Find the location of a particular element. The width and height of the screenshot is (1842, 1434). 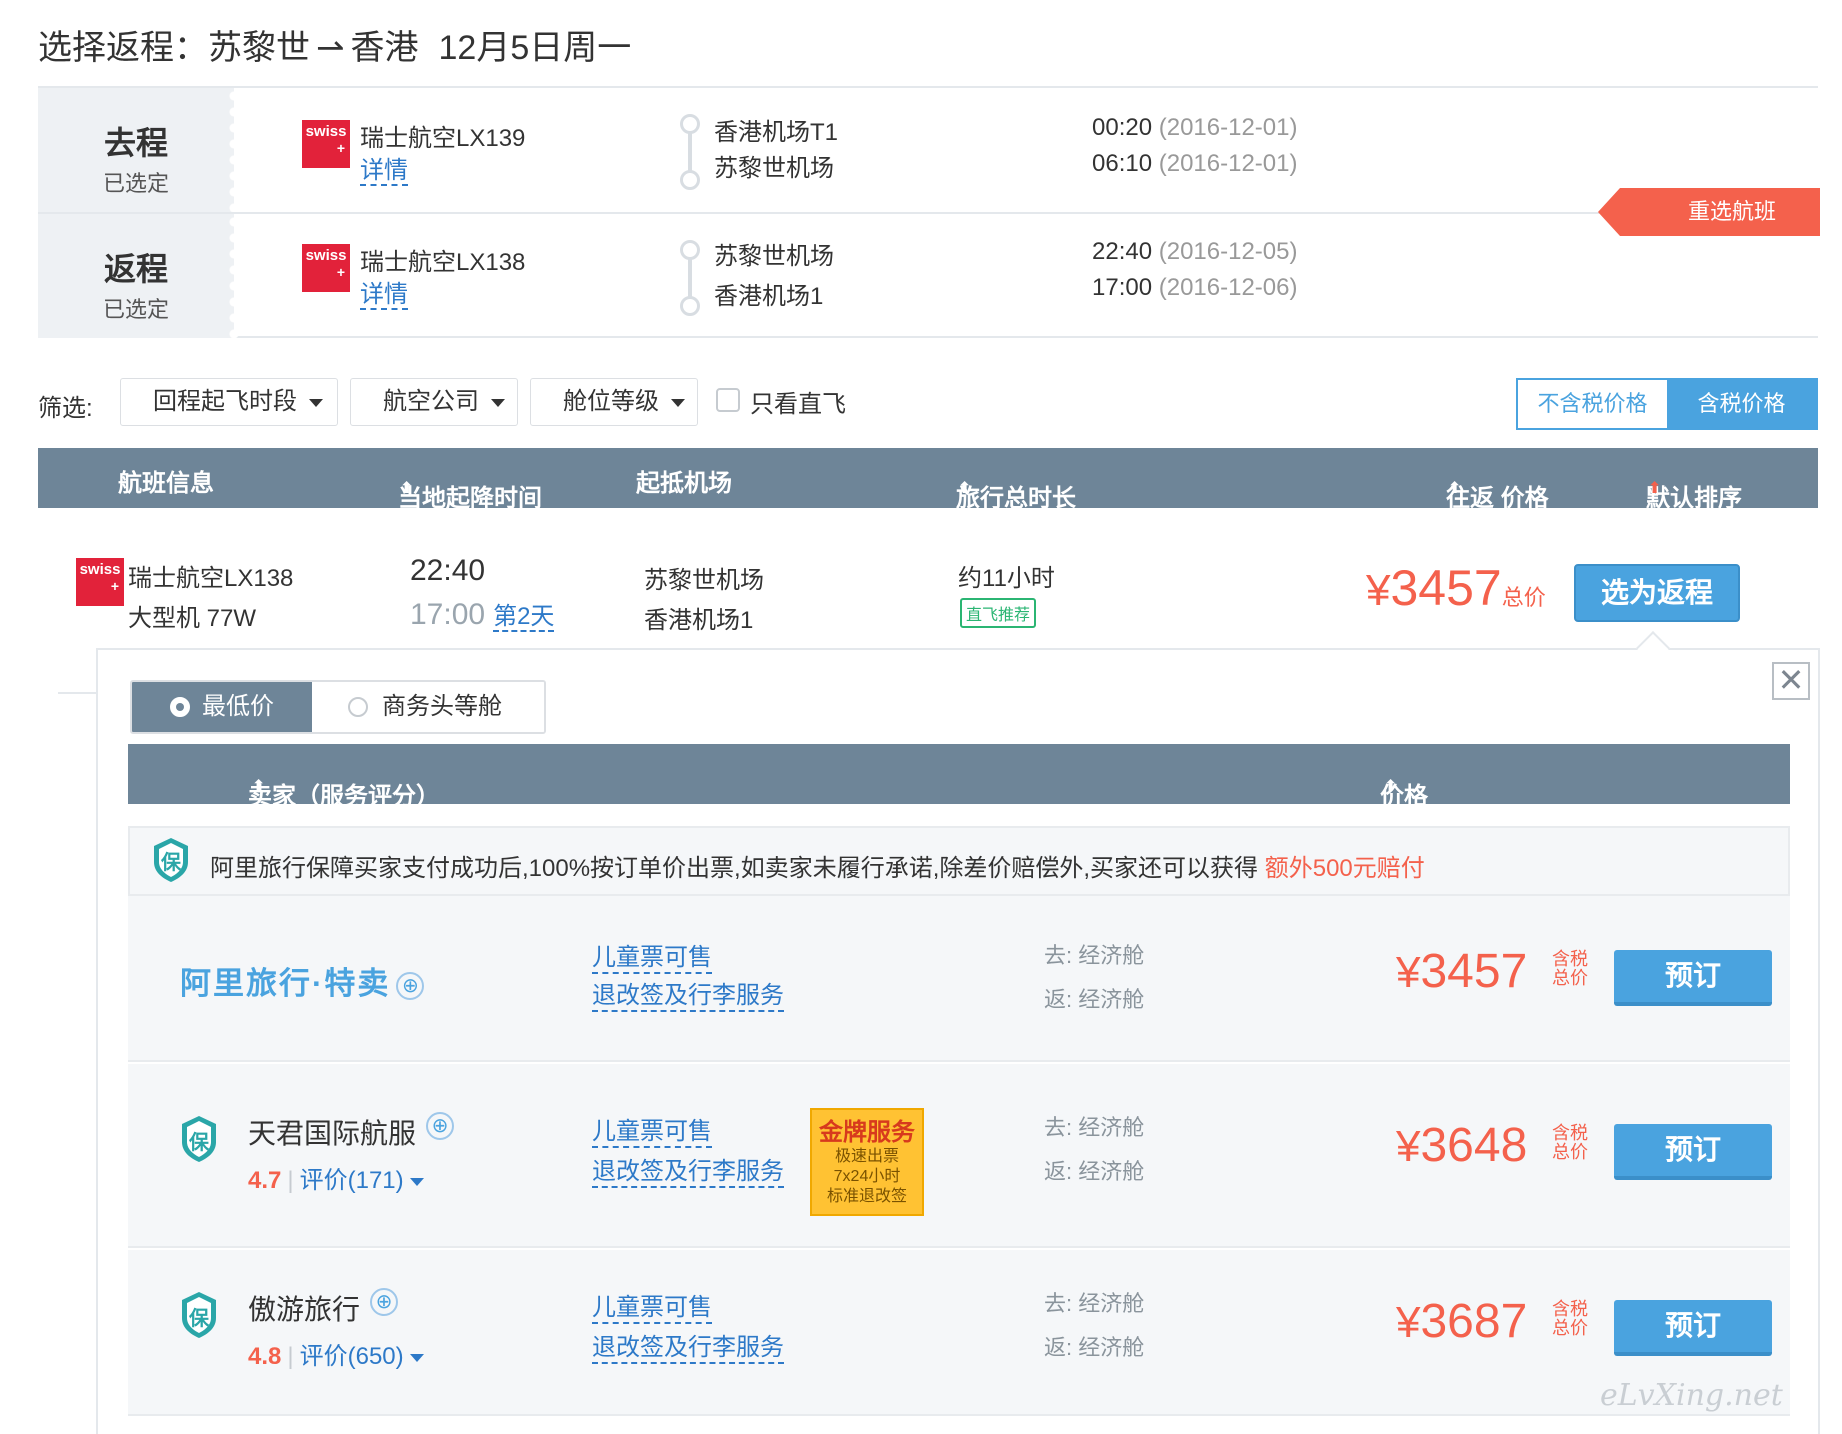

cabin-class-dropdown: 舱位等级 is located at coordinates (614, 402).